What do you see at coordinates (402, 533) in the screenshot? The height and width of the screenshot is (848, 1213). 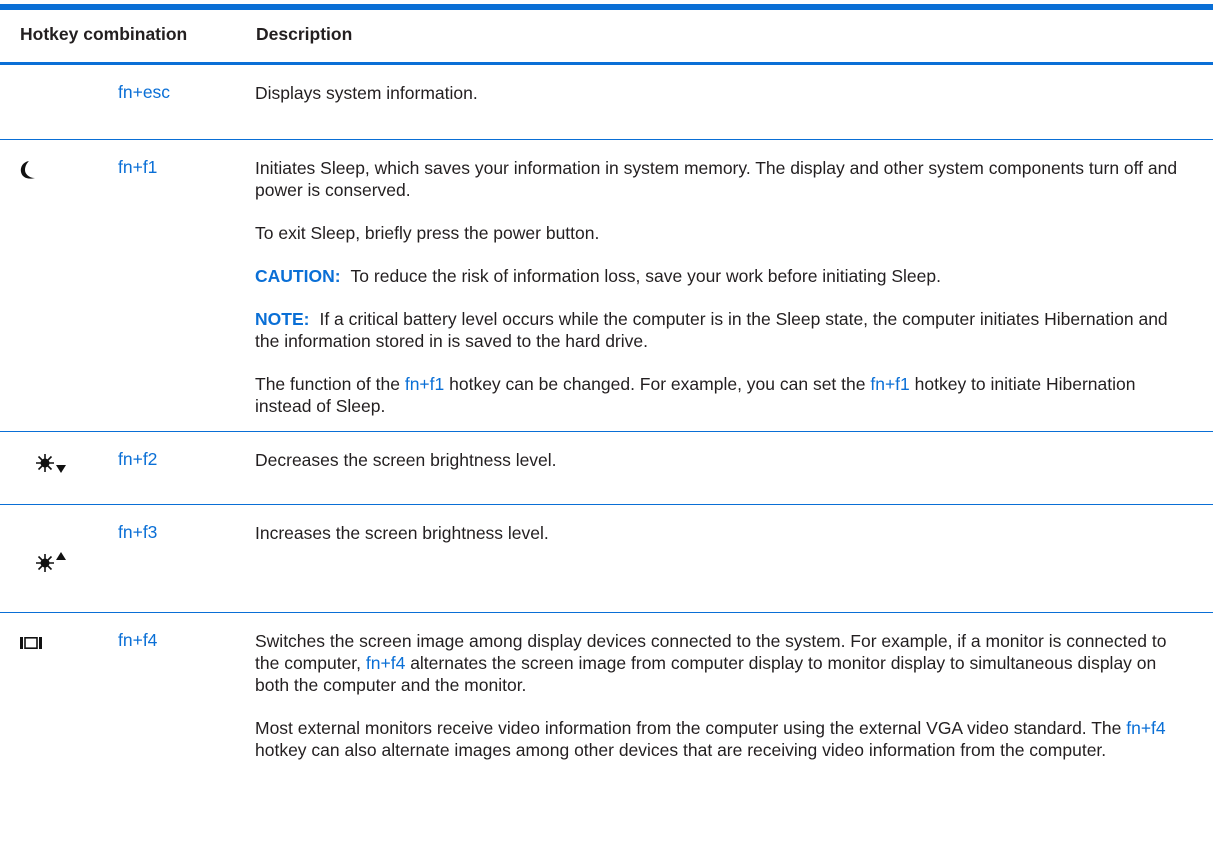 I see `description-text: Increases the screen brightness level.` at bounding box center [402, 533].